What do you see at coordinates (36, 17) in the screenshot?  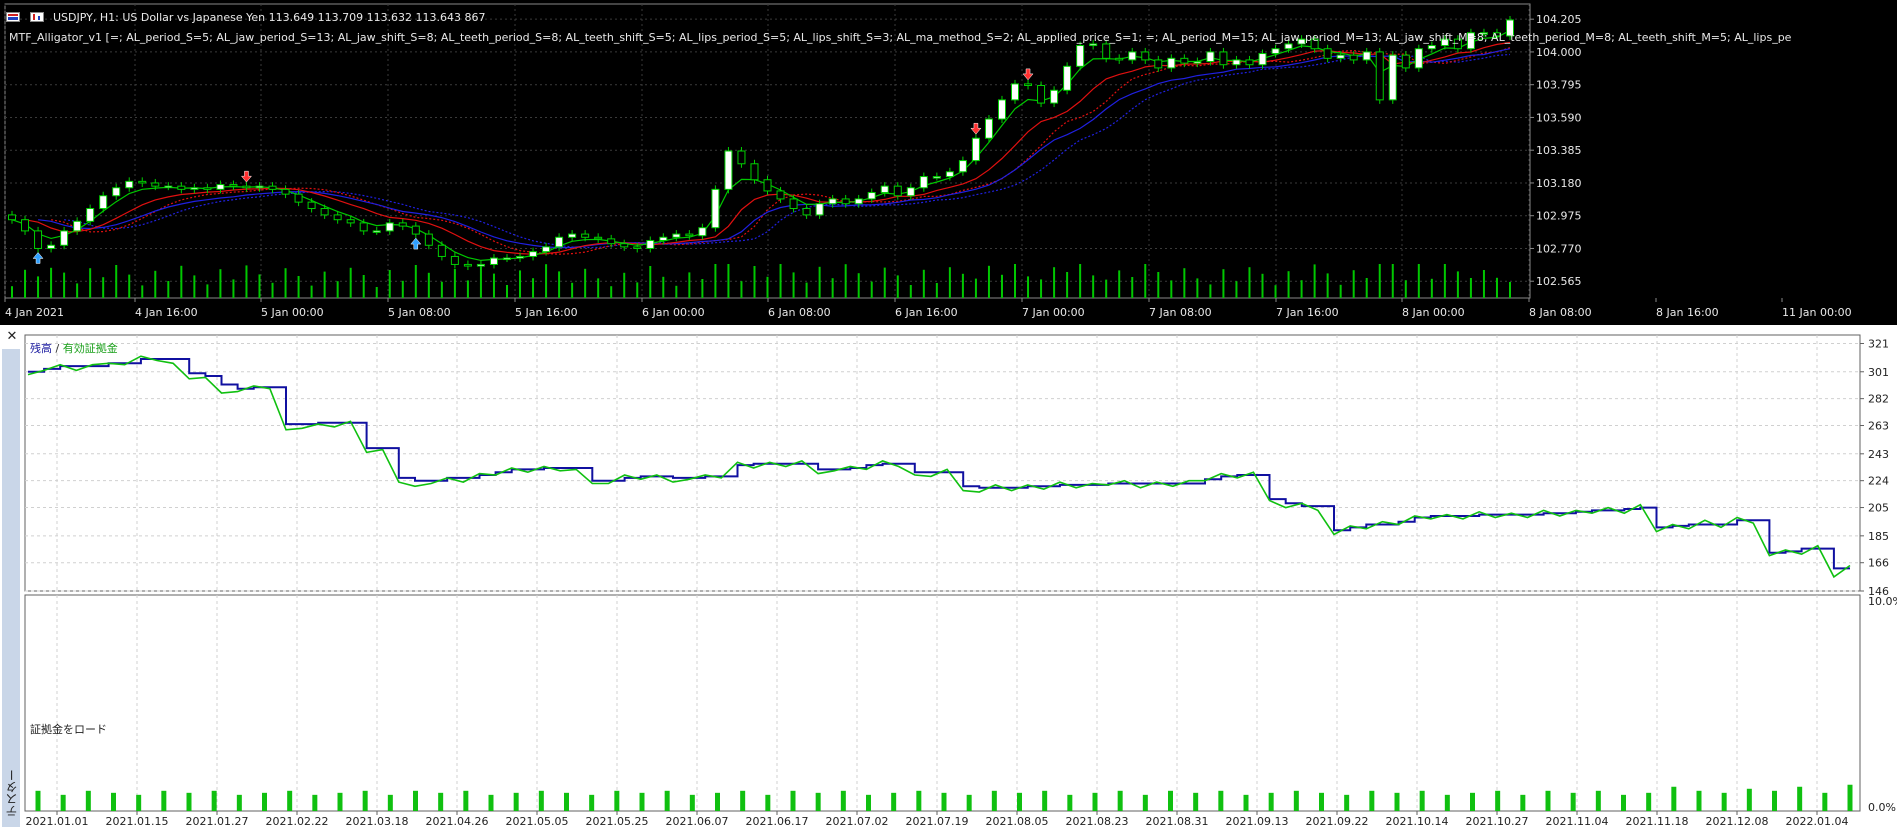 I see `indicator-icon` at bounding box center [36, 17].